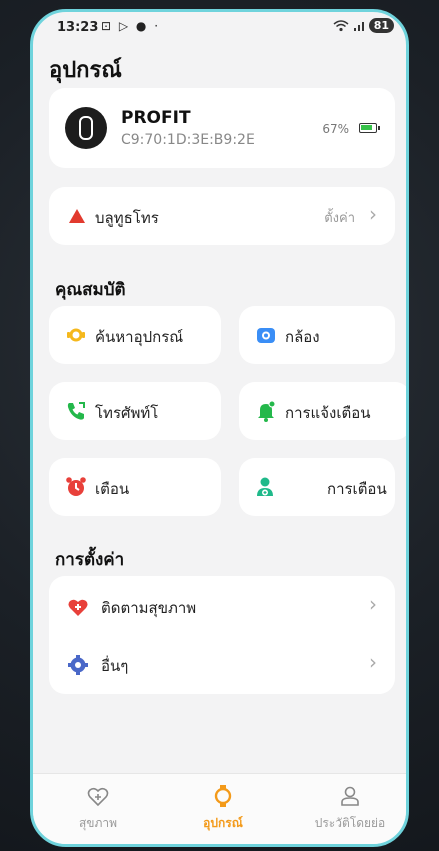 This screenshot has width=439, height=851. Describe the element at coordinates (350, 823) in the screenshot. I see `tab-label: ประวัติโดยย่อ` at that location.